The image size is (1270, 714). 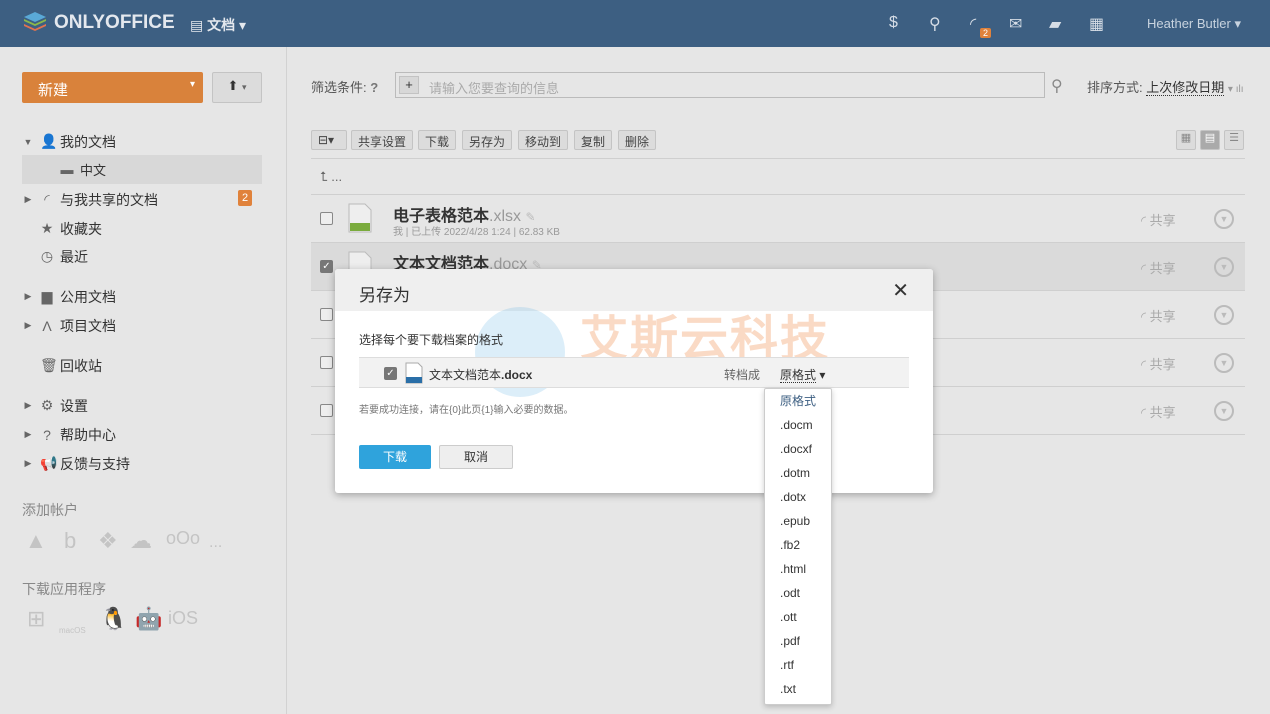 What do you see at coordinates (530, 217) in the screenshot?
I see `edit-icon: ✎` at bounding box center [530, 217].